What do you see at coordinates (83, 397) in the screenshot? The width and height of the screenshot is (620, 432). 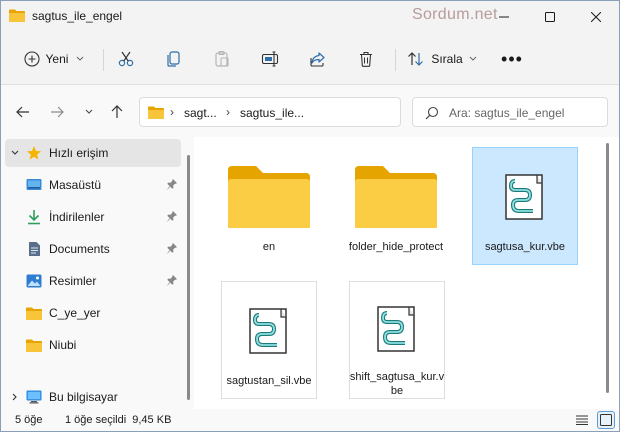 I see `sidebar-item-label: Bu bilgisayar` at bounding box center [83, 397].